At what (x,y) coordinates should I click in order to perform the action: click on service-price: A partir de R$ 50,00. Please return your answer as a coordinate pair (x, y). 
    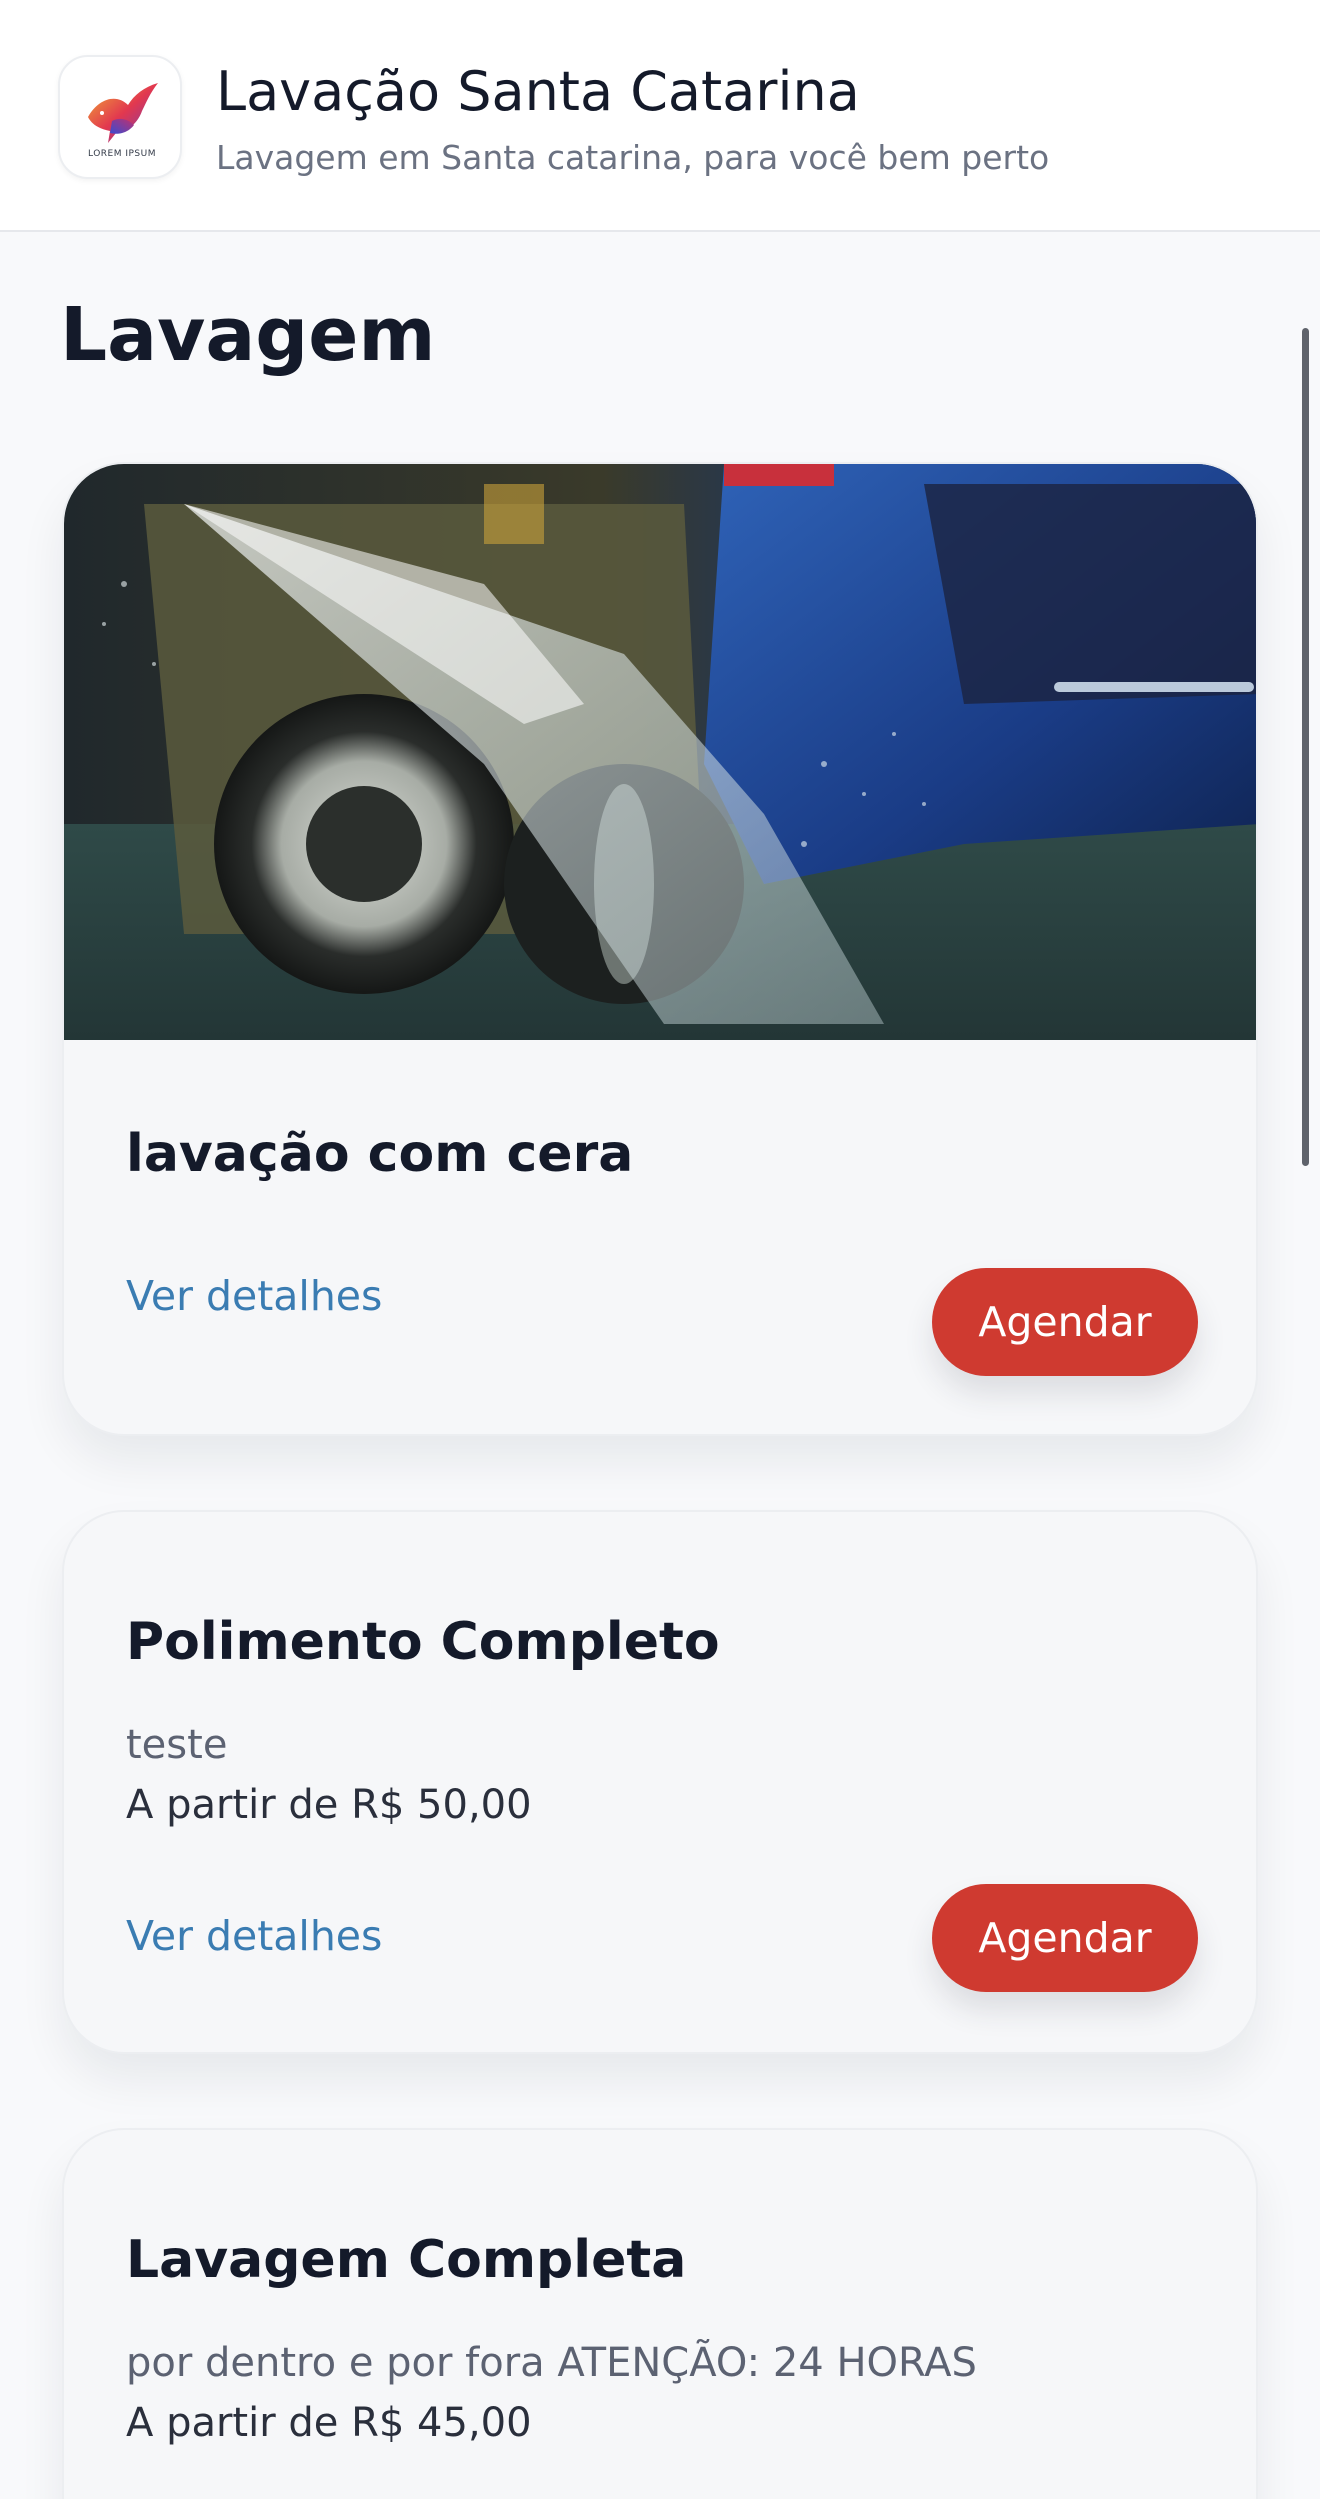
    Looking at the image, I should click on (329, 1805).